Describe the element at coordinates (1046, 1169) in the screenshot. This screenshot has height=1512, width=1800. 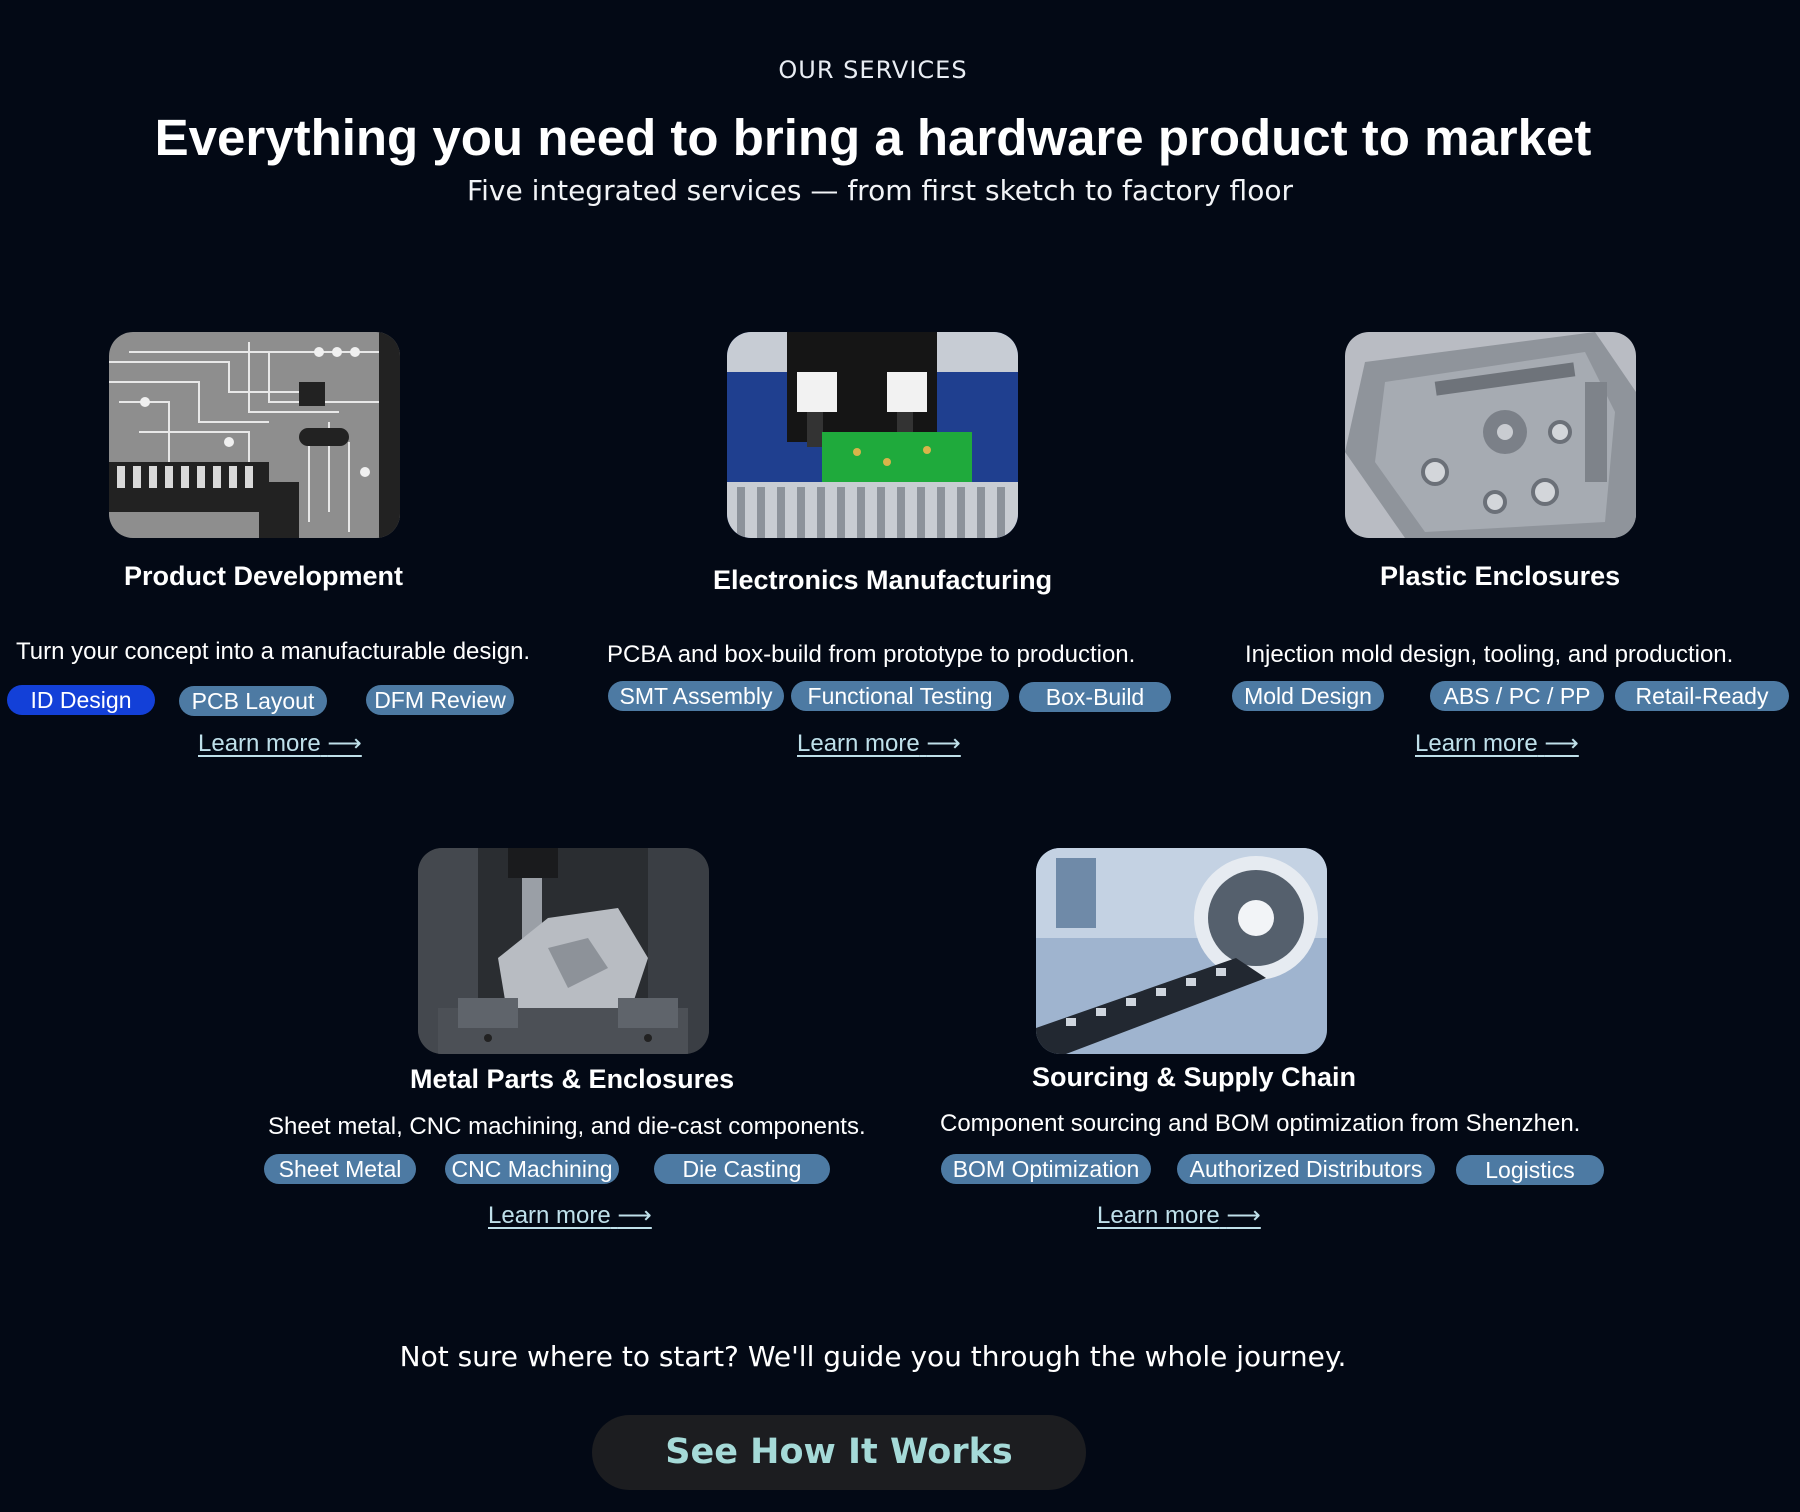
I see `tag-bom-optimization: BOM Optimization` at that location.